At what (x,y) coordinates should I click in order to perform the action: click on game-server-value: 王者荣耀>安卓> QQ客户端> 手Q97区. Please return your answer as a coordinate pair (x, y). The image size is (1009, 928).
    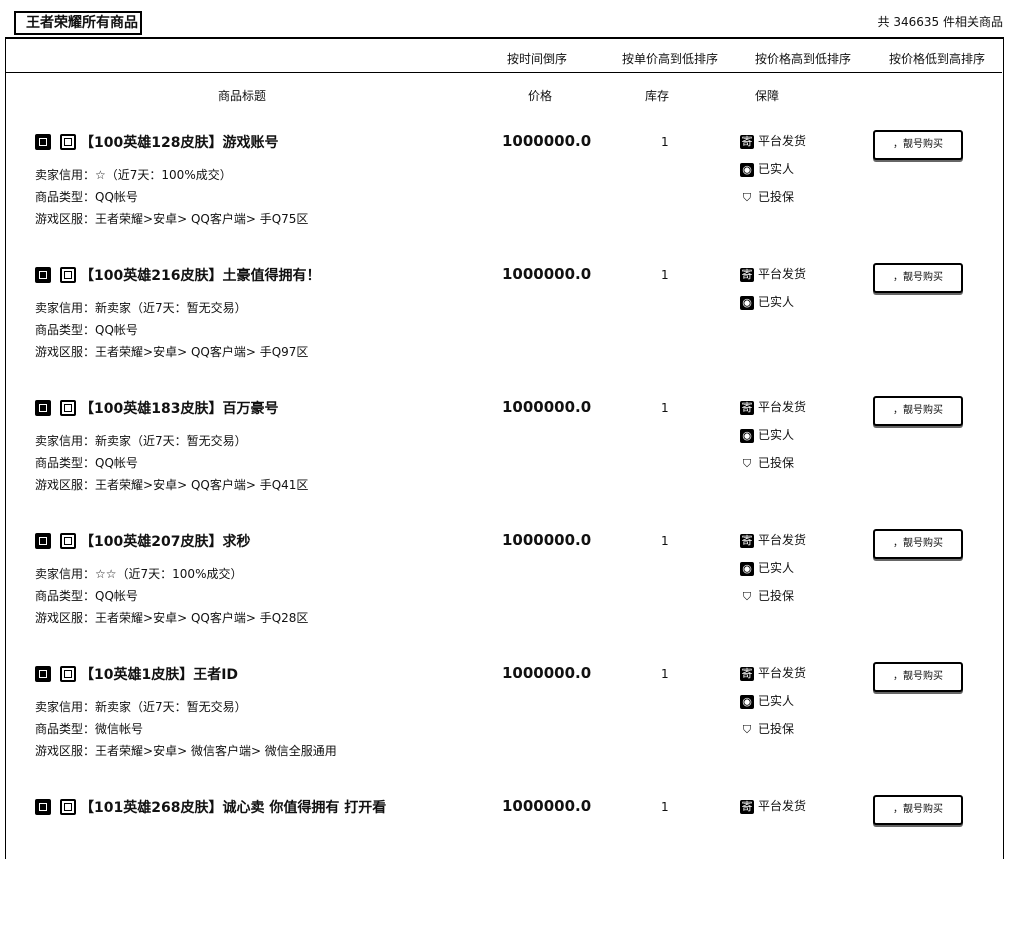
    Looking at the image, I should click on (202, 352).